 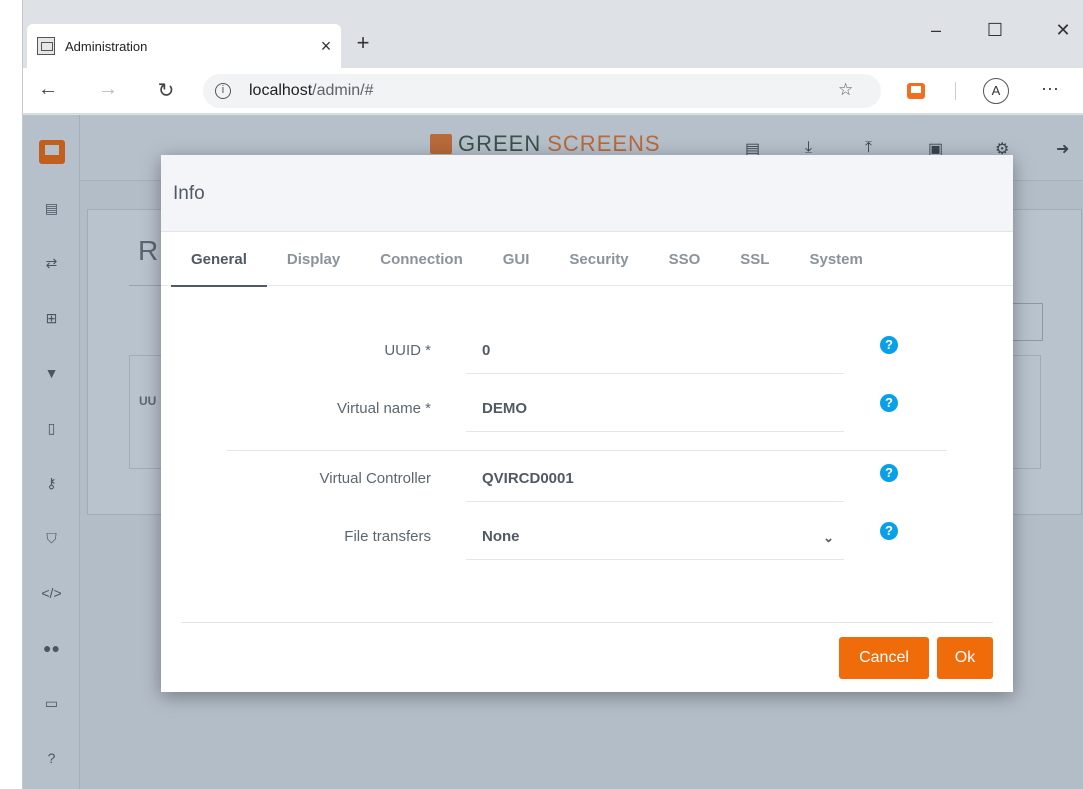 What do you see at coordinates (108, 89) in the screenshot?
I see `forward-button: →` at bounding box center [108, 89].